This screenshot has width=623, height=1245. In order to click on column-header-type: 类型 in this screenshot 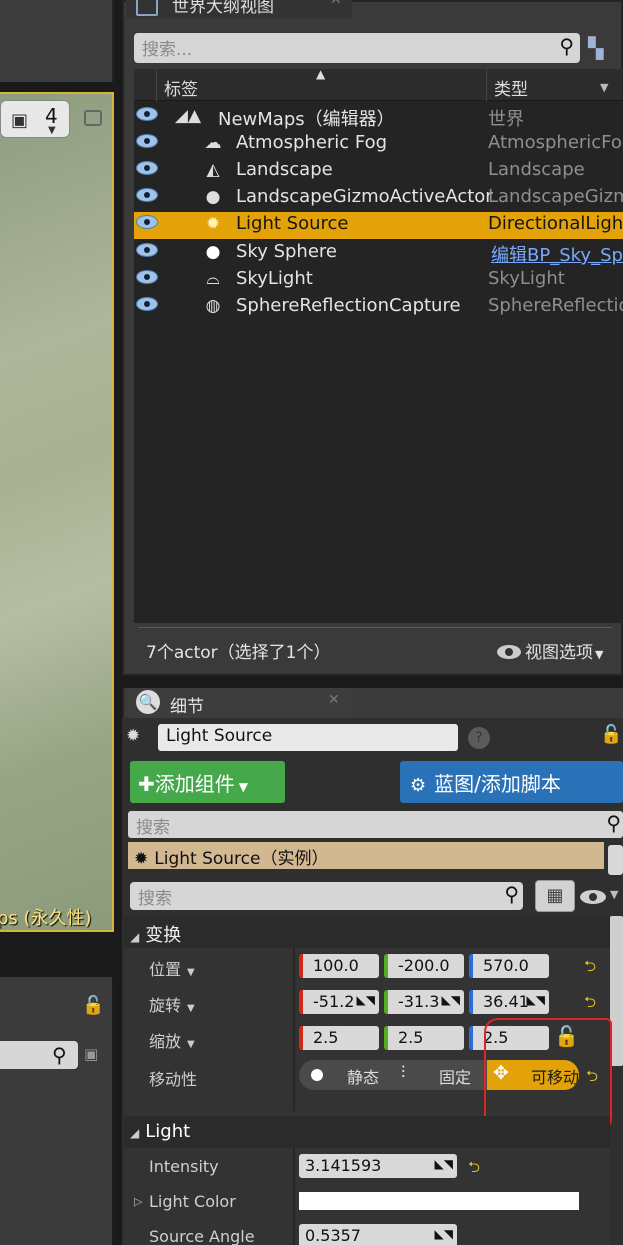, I will do `click(511, 87)`.